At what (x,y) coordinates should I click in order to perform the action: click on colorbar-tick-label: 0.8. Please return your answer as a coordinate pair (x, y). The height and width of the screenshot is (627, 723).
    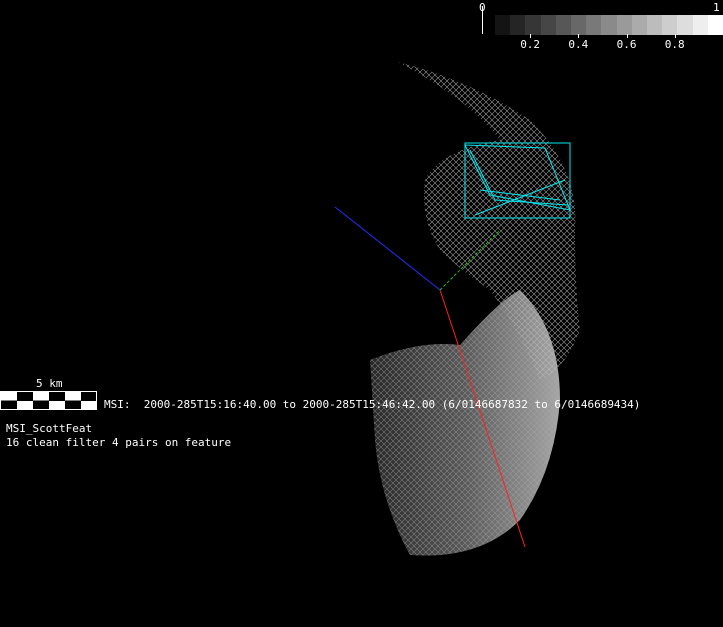
    Looking at the image, I should click on (674, 44).